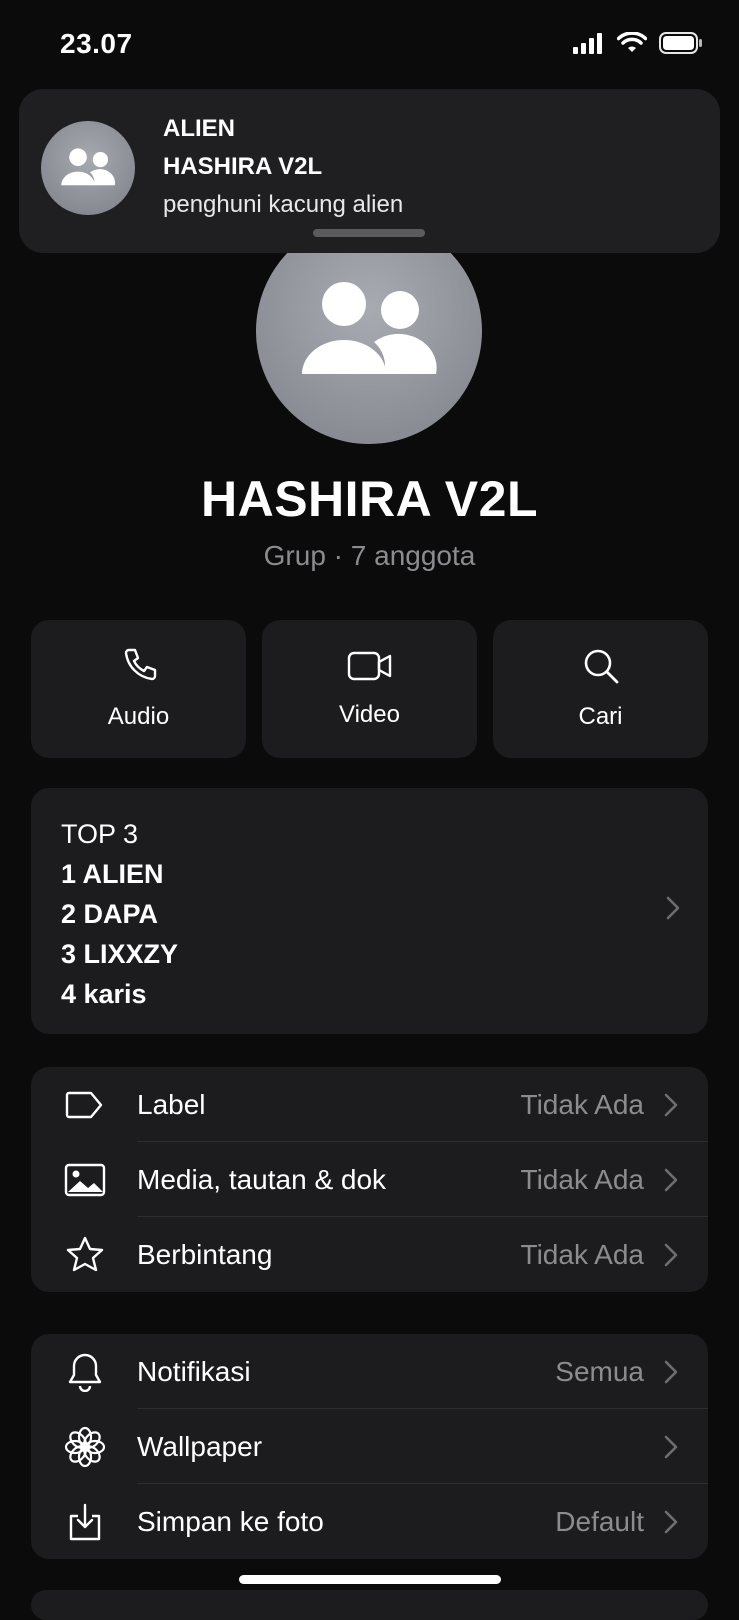 Image resolution: width=739 pixels, height=1620 pixels. I want to click on media-row-value: Tidak Ada, so click(582, 1179).